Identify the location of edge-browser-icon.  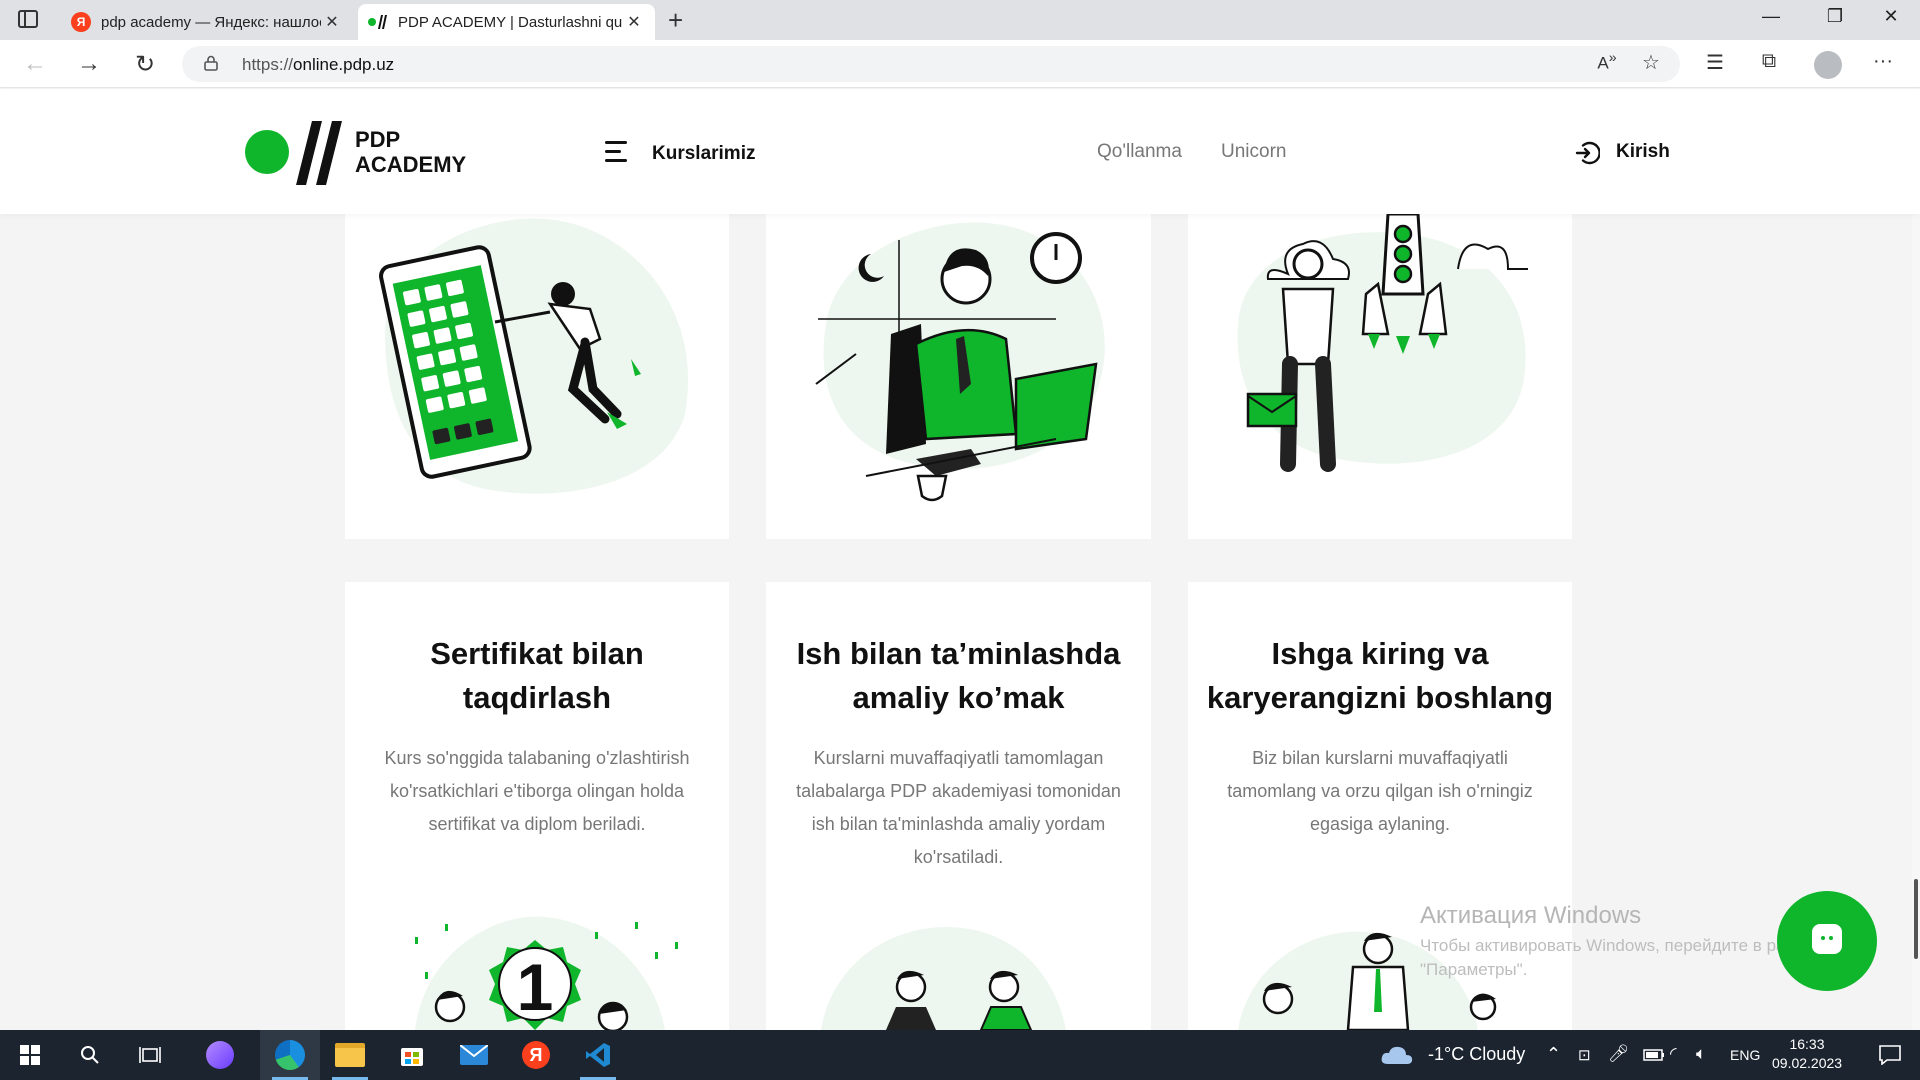
(290, 1055).